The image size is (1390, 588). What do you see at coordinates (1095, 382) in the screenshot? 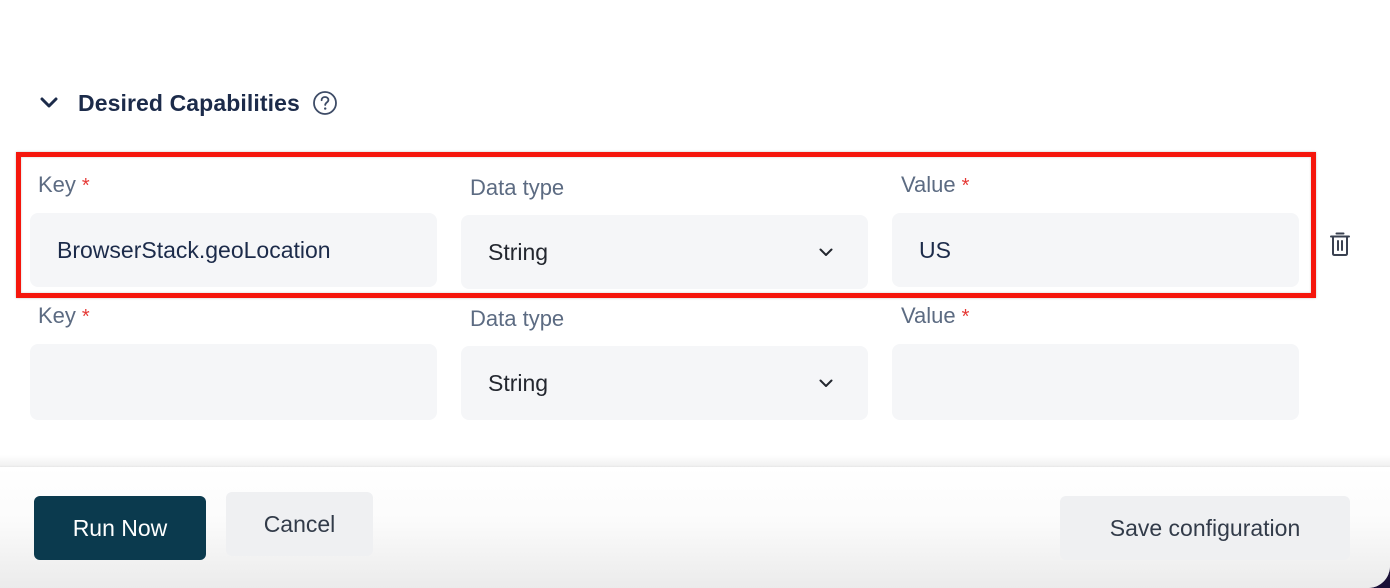
I see `value-input` at bounding box center [1095, 382].